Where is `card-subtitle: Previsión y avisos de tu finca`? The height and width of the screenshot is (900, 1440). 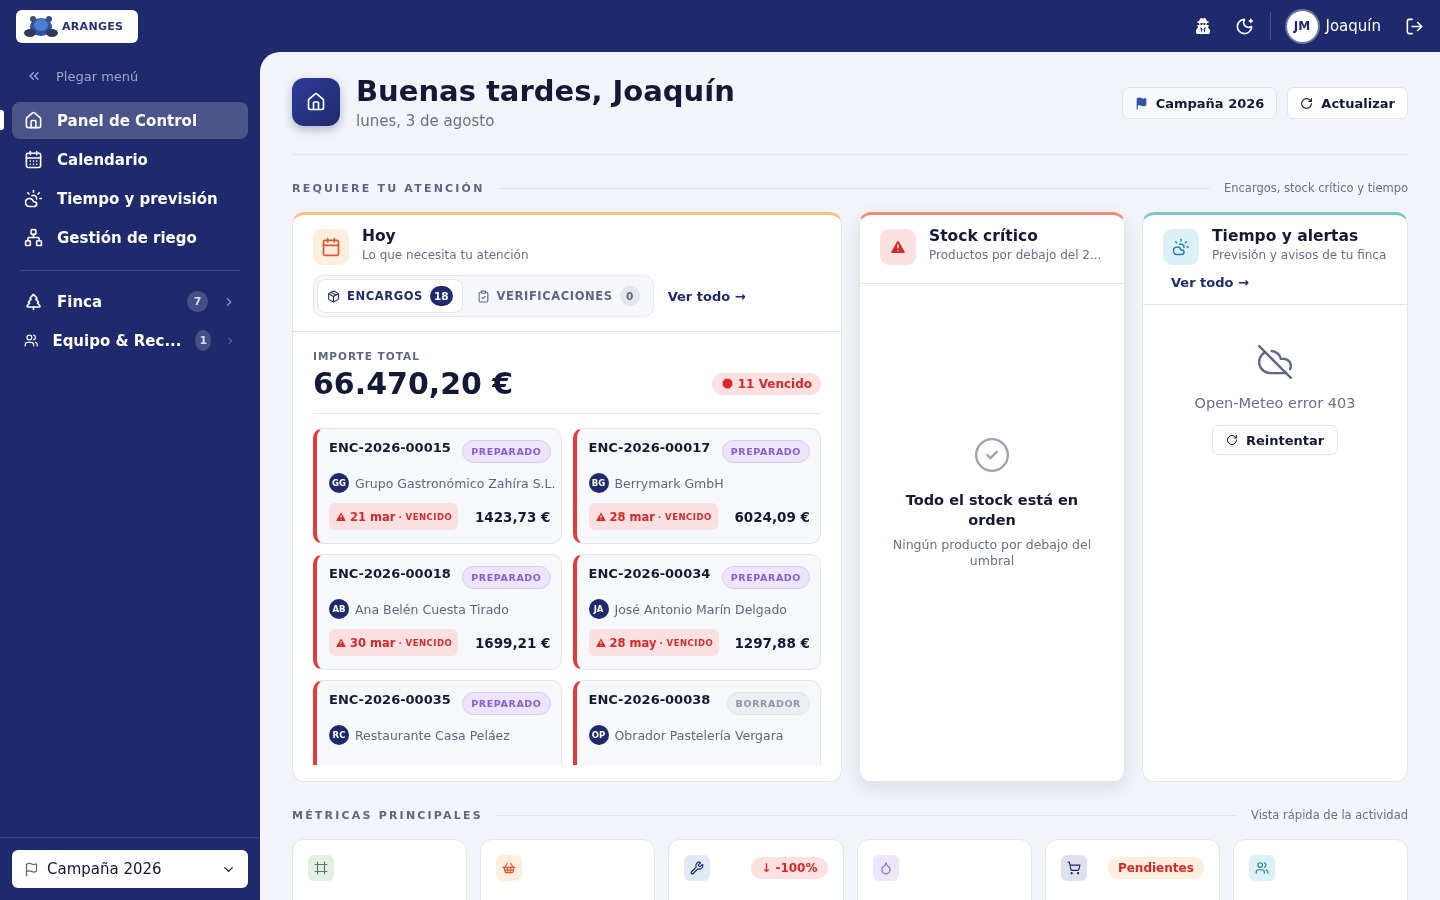
card-subtitle: Previsión y avisos de tu finca is located at coordinates (1299, 255).